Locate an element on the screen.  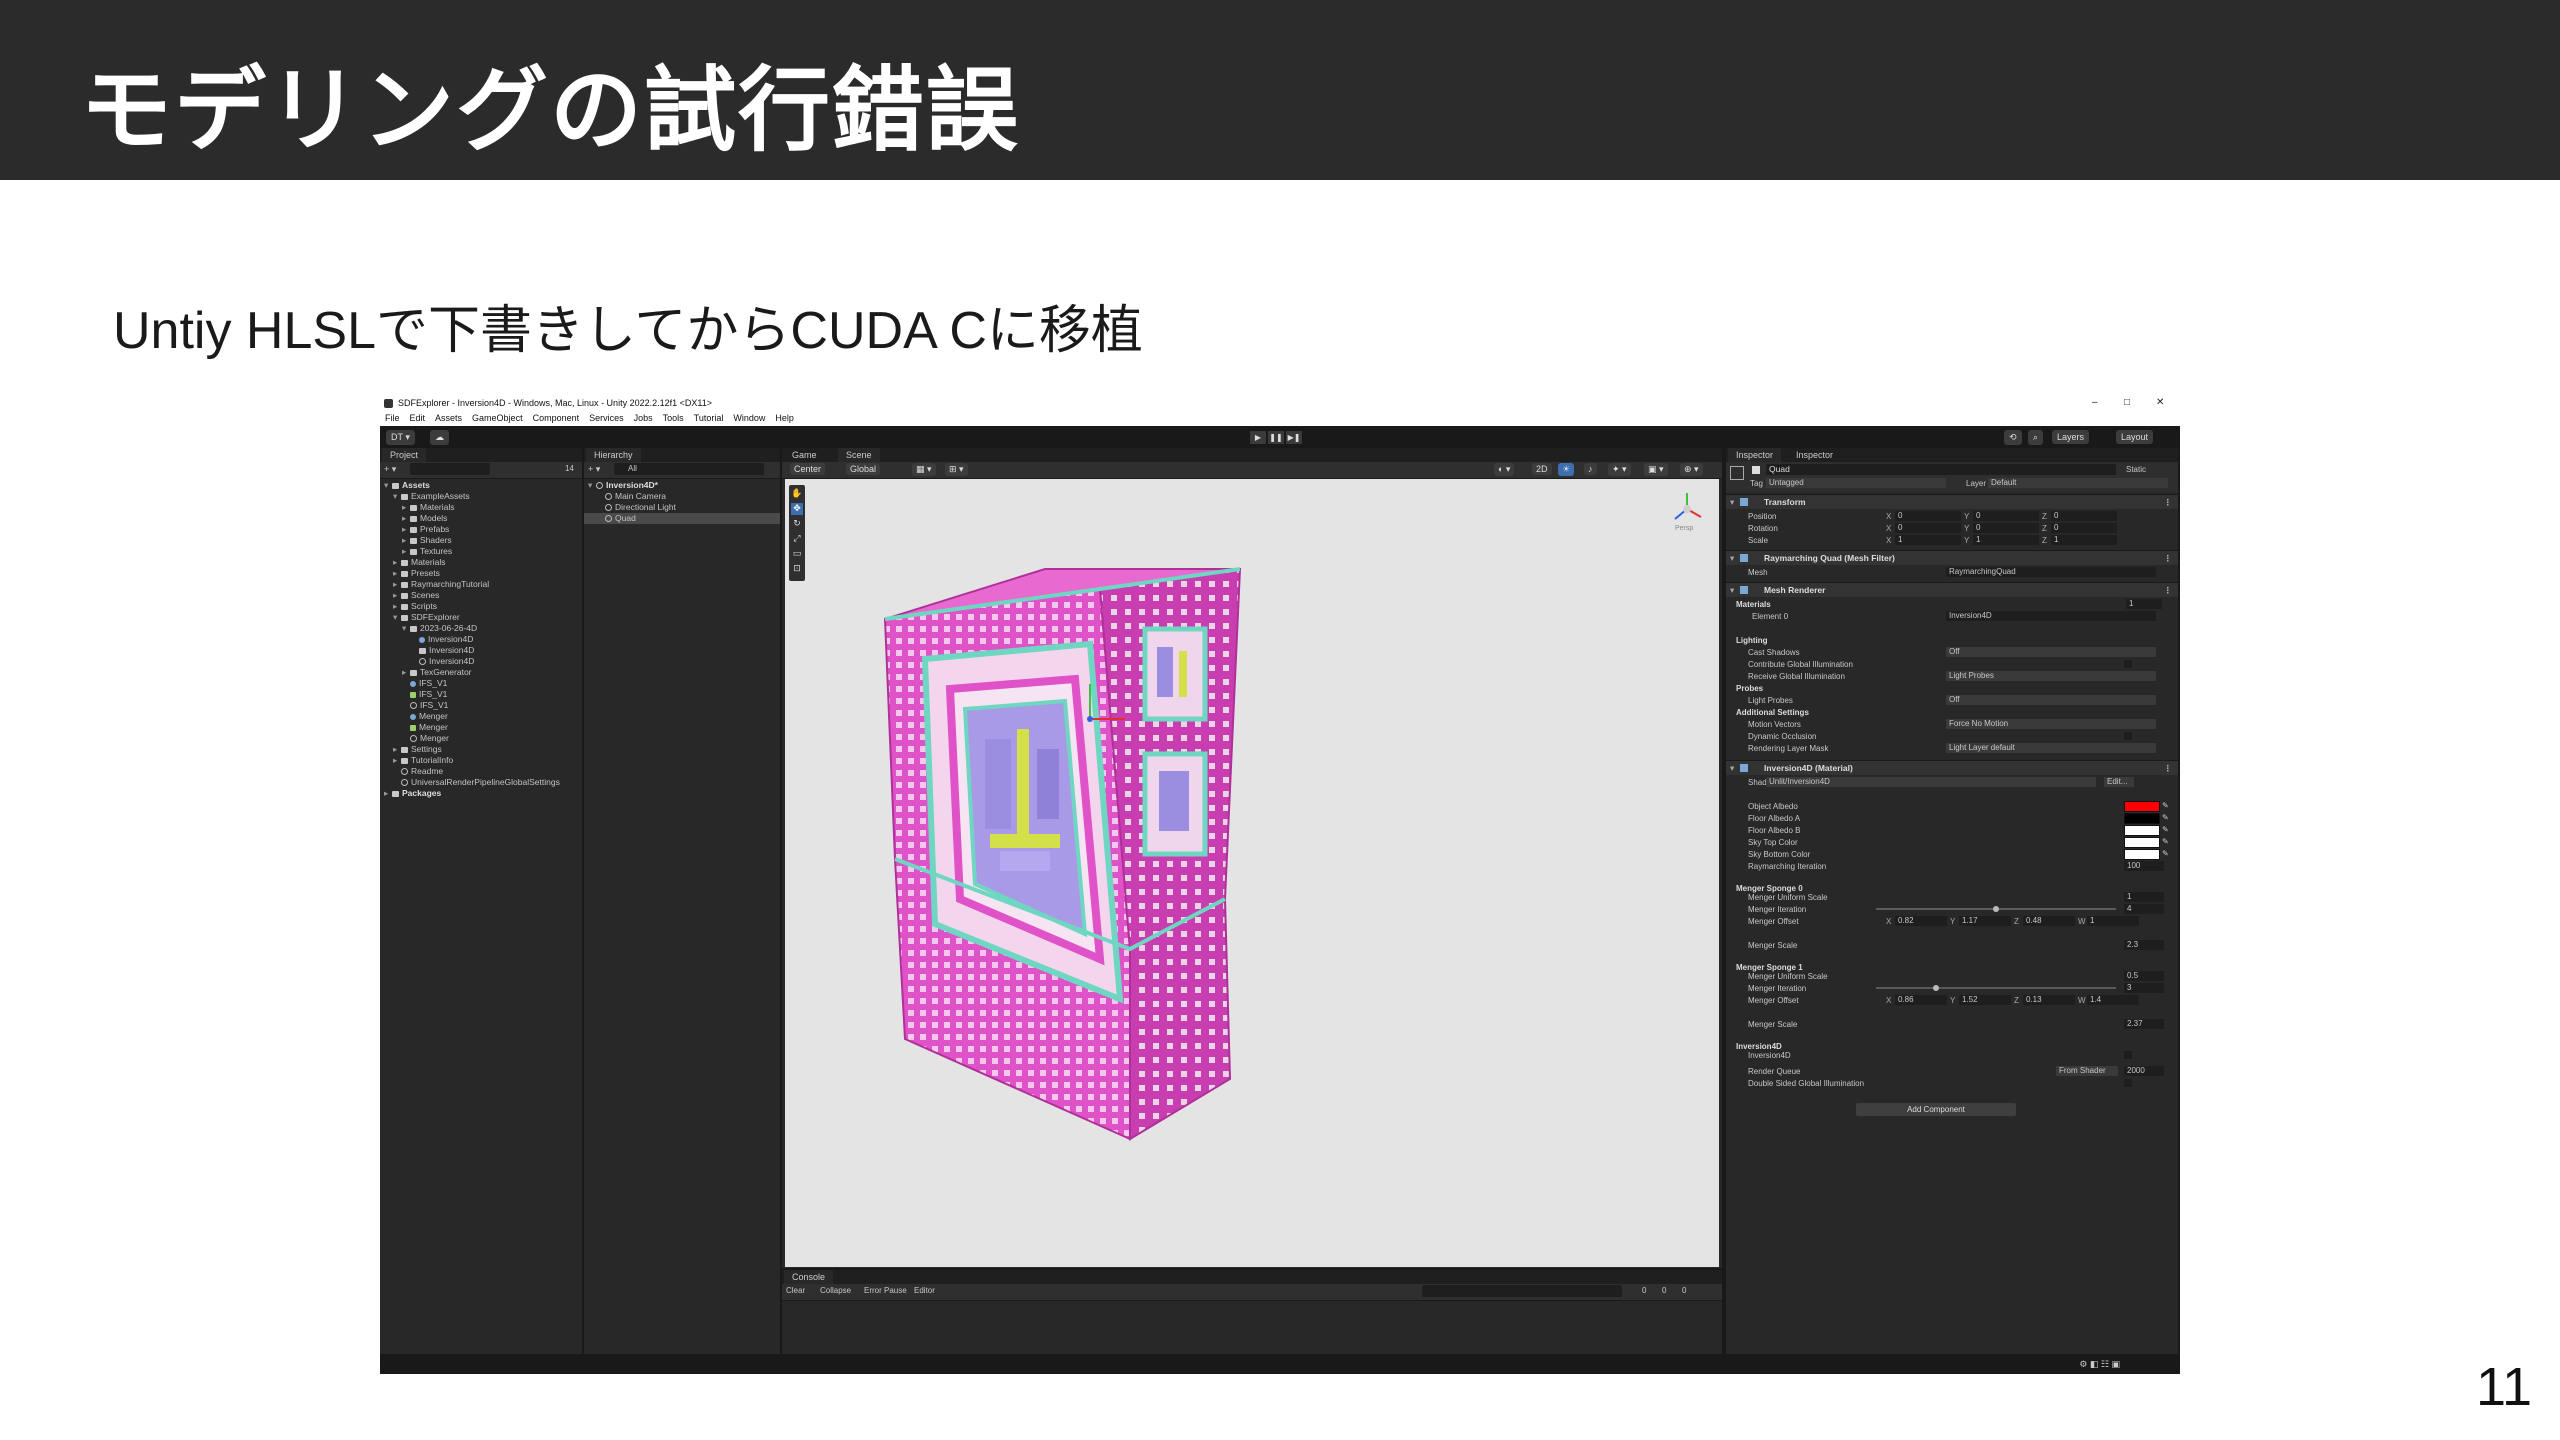
menu-gameobject: GameObject is located at coordinates (497, 418).